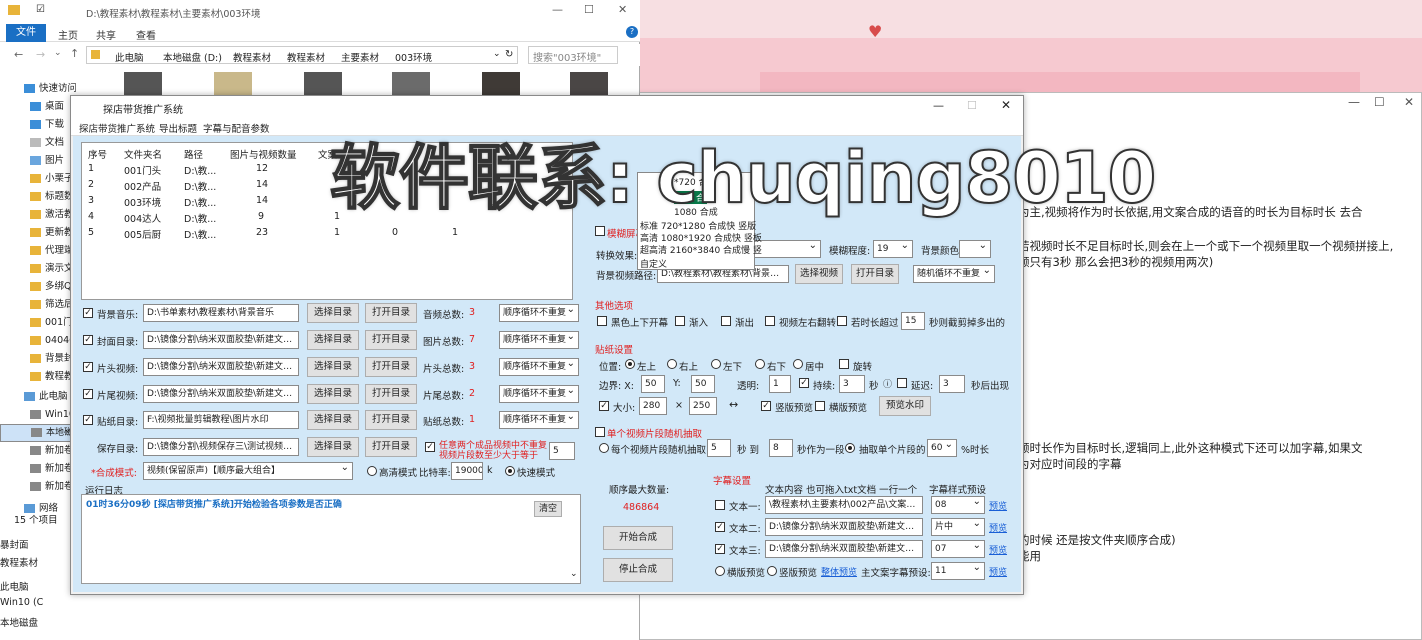 The image size is (1422, 640). Describe the element at coordinates (221, 447) in the screenshot. I see `save-path-input: D:\镜像分割\视频保存三\测试视频\04C` at that location.